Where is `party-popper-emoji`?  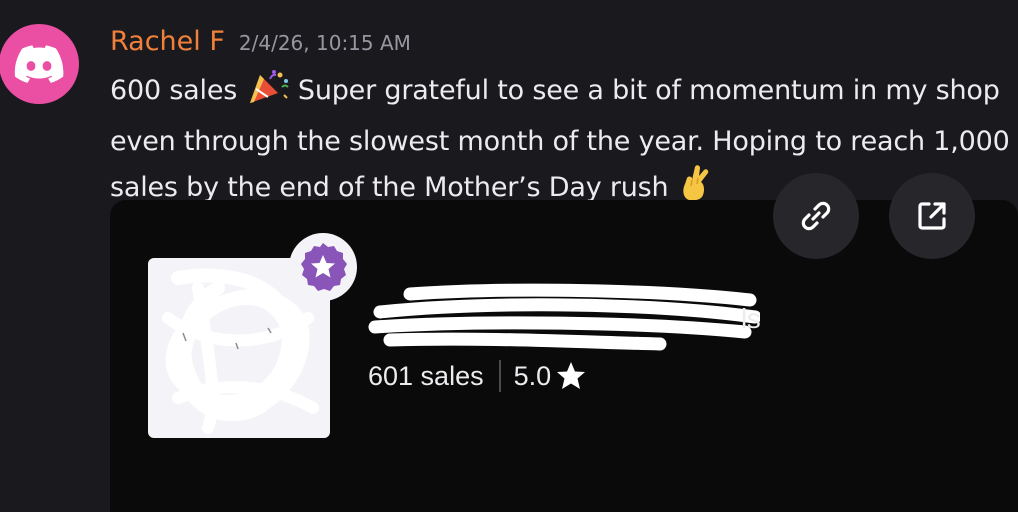
party-popper-emoji is located at coordinates (268, 94).